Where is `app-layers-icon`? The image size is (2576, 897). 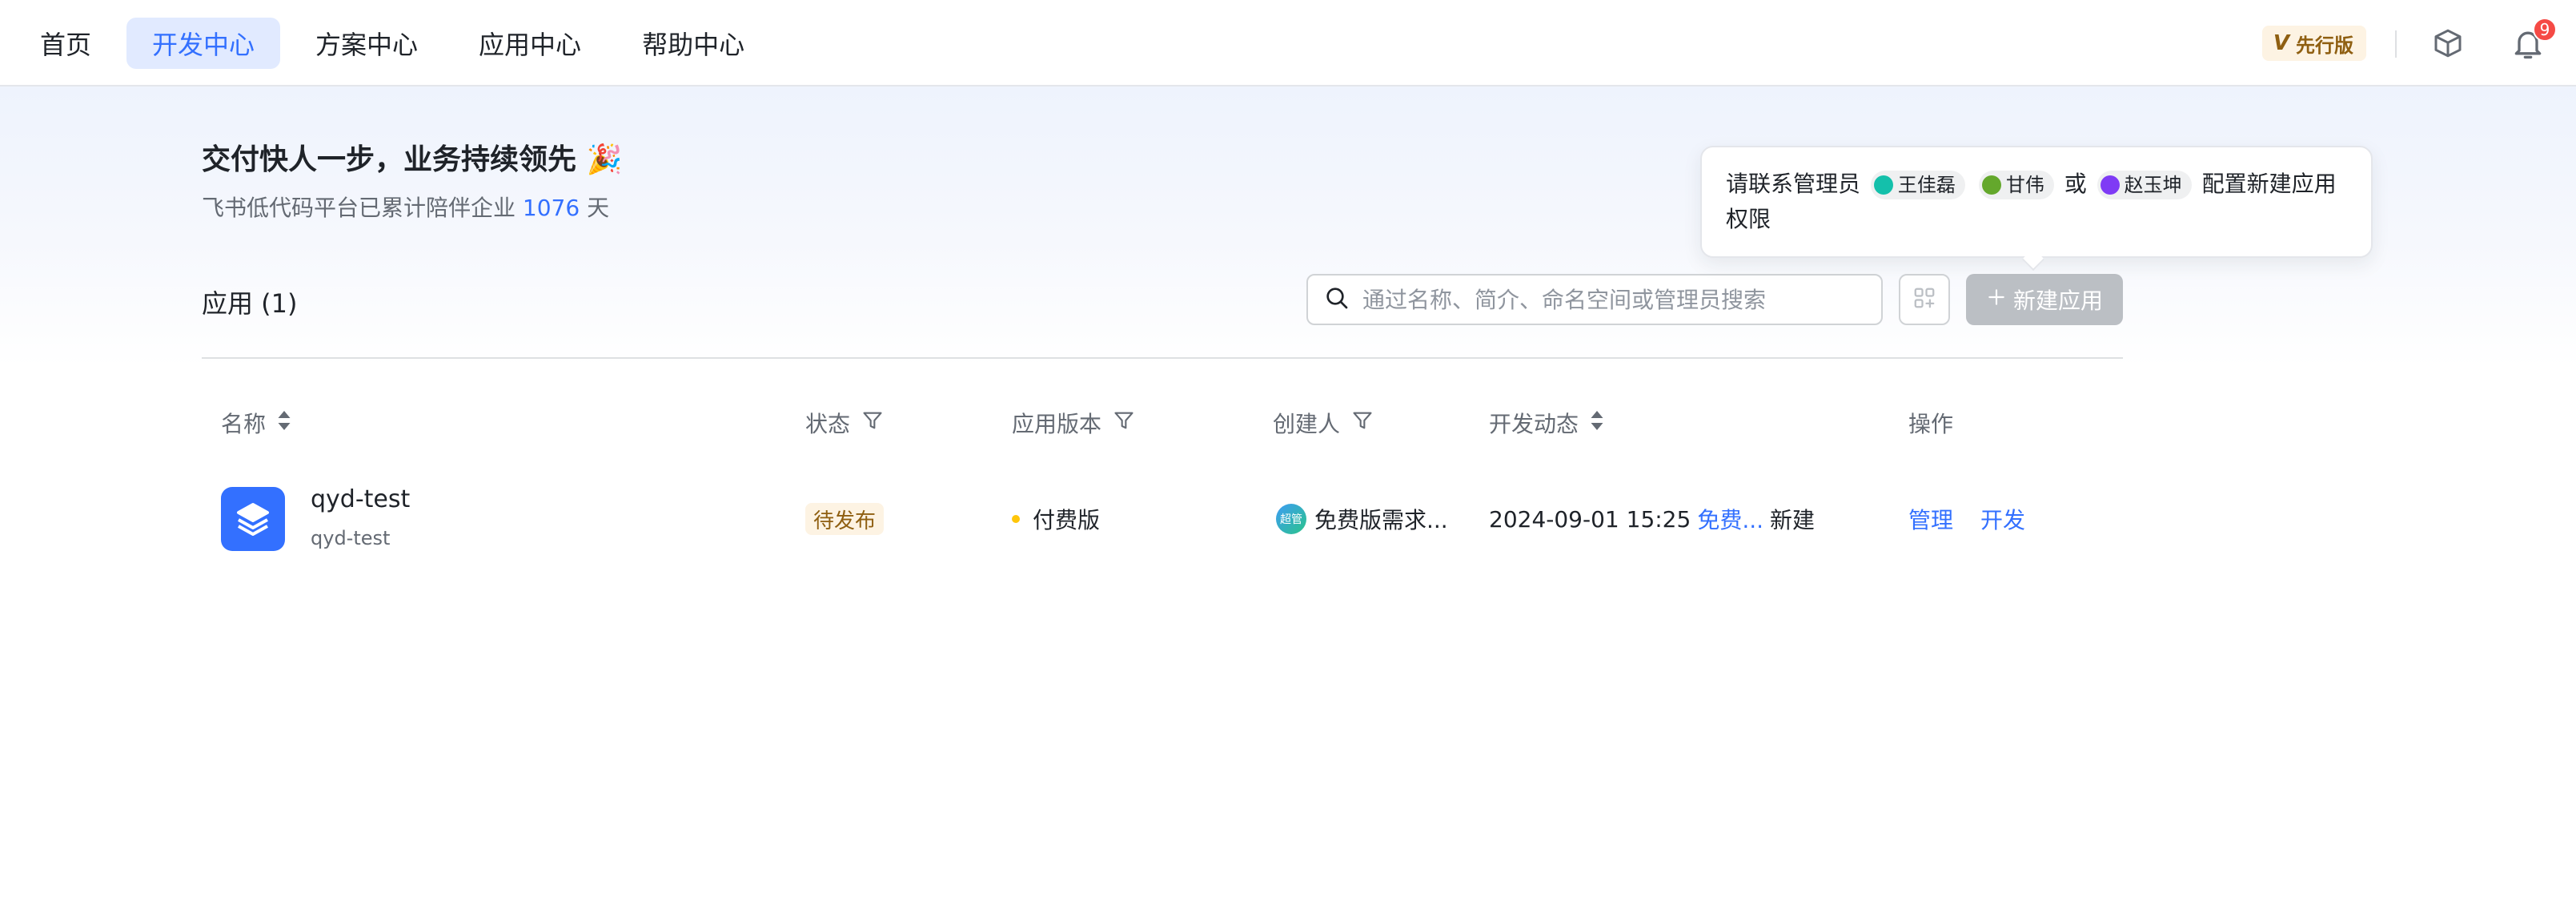
app-layers-icon is located at coordinates (253, 519).